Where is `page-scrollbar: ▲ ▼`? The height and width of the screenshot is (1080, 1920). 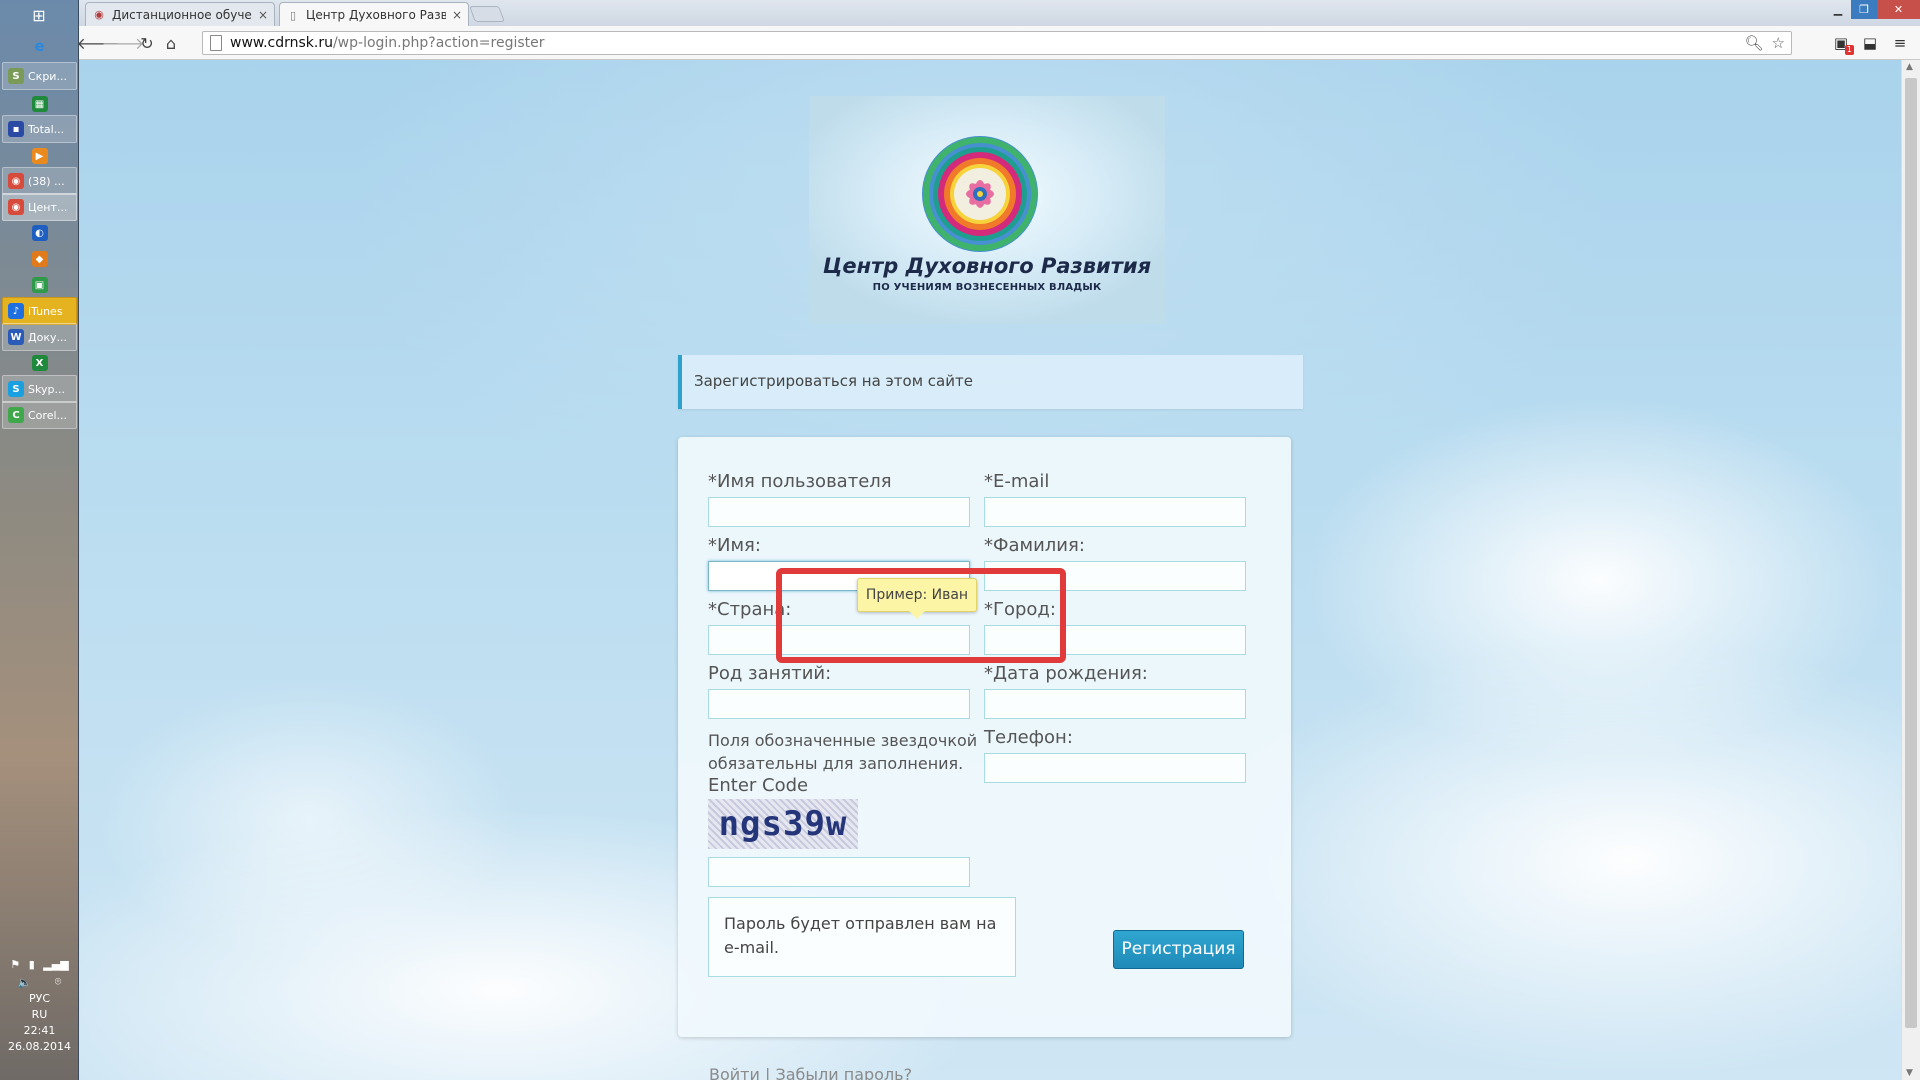
page-scrollbar: ▲ ▼ is located at coordinates (1910, 570).